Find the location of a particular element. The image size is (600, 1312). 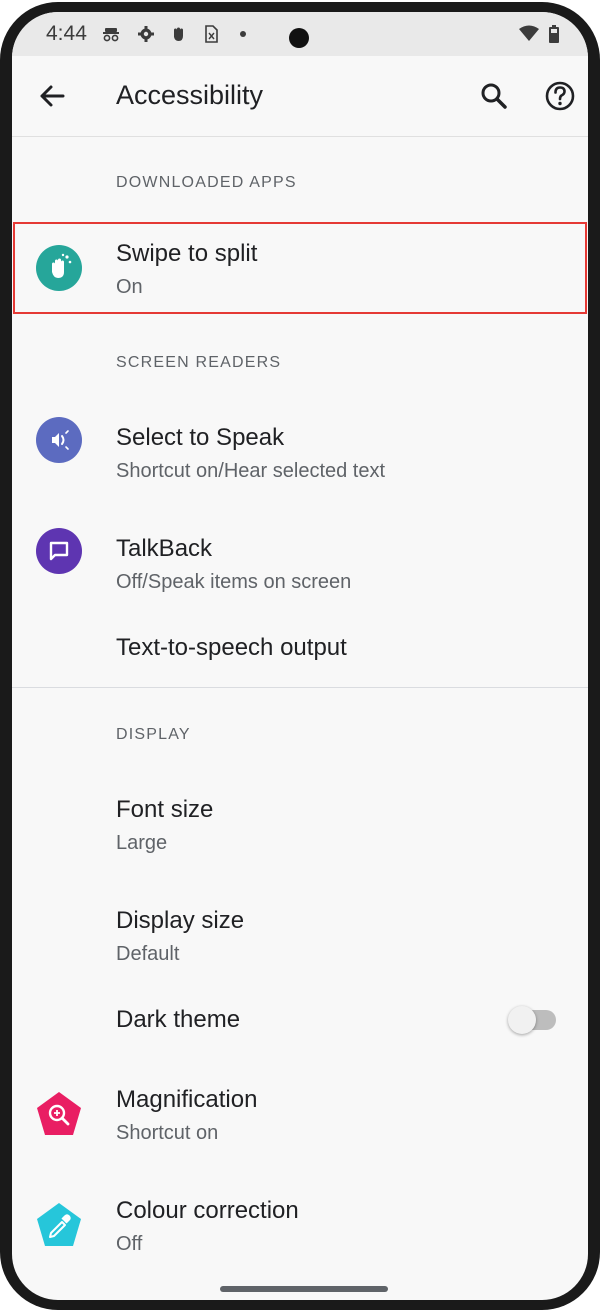

dark-theme-toggle is located at coordinates (532, 1020).